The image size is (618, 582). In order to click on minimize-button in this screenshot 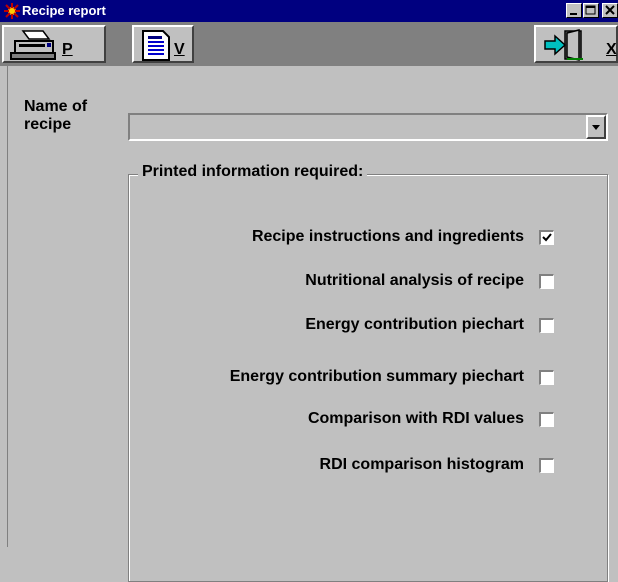, I will do `click(574, 10)`.